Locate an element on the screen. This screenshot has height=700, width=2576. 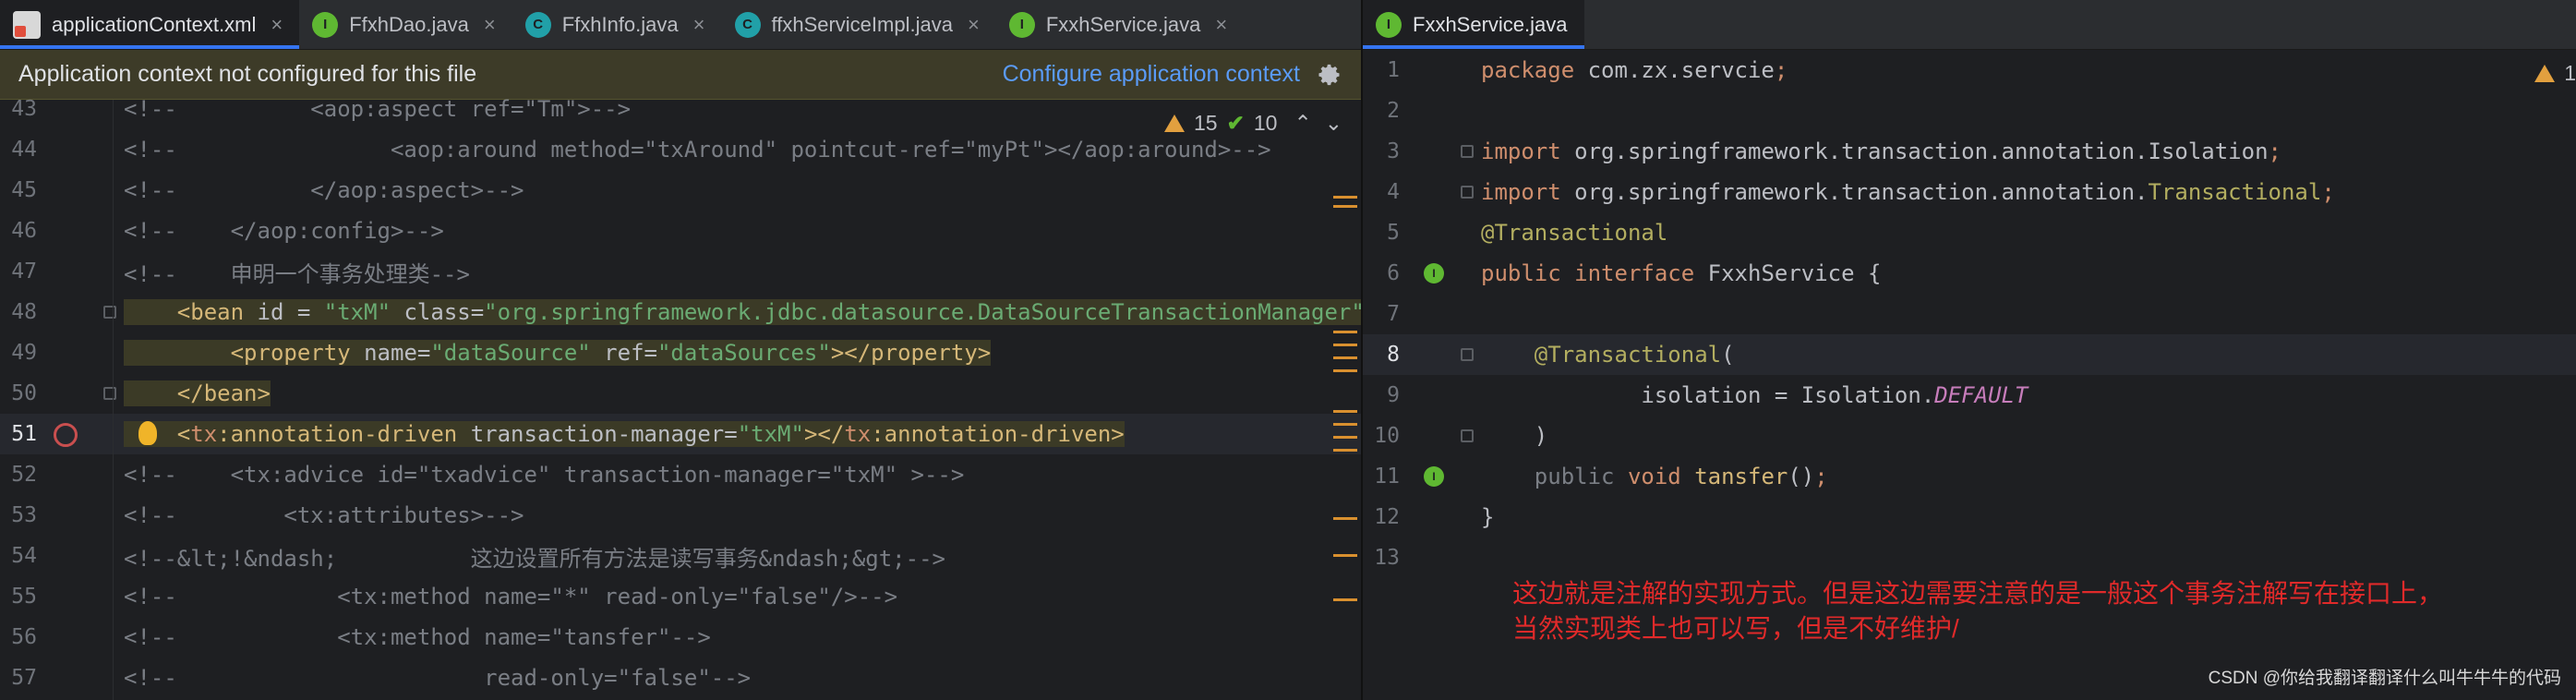
line-number: 54 is located at coordinates (24, 556).